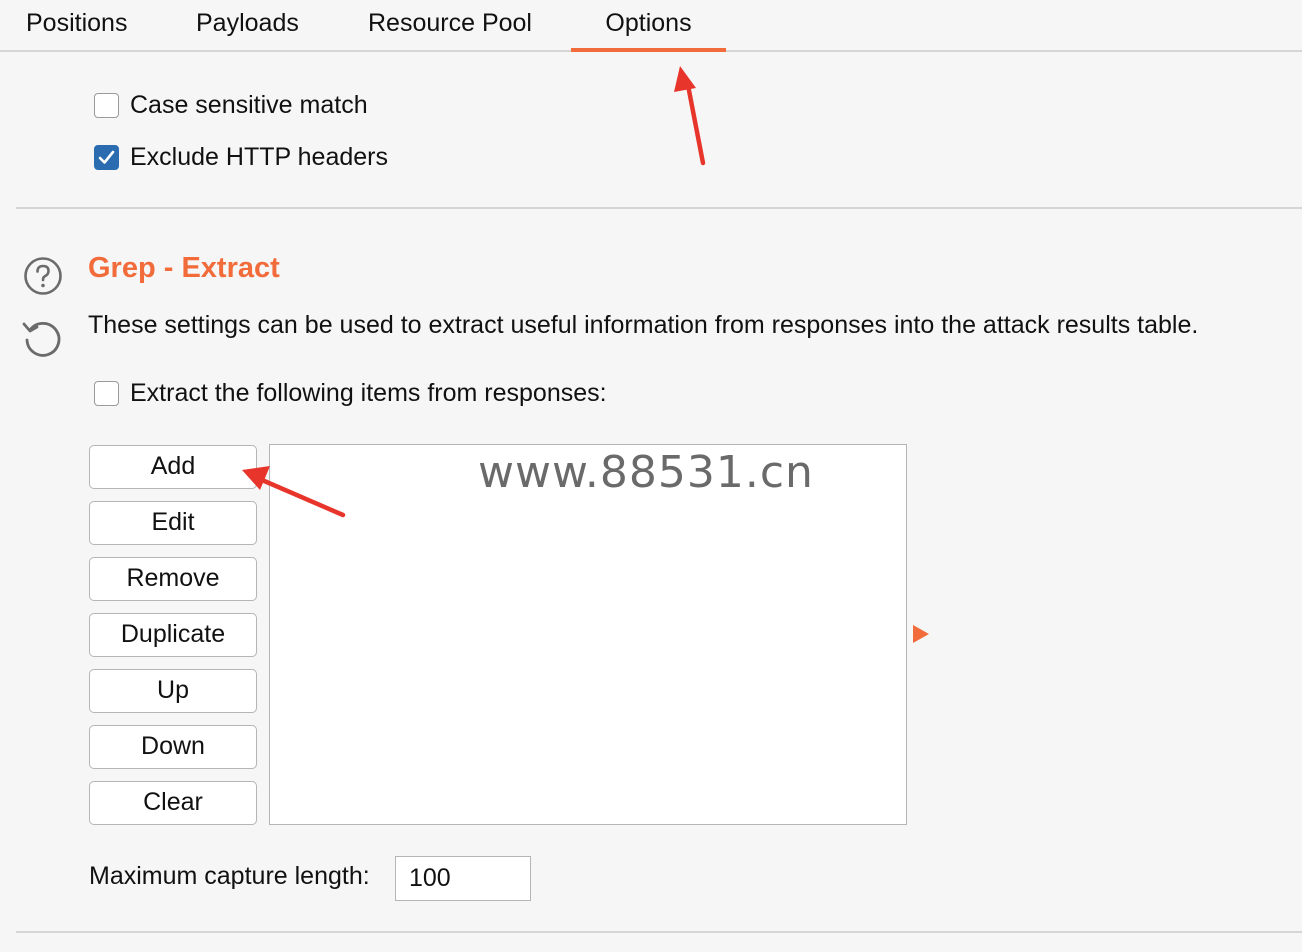 Image resolution: width=1302 pixels, height=952 pixels. Describe the element at coordinates (648, 26) in the screenshot. I see `tab-options: Options` at that location.